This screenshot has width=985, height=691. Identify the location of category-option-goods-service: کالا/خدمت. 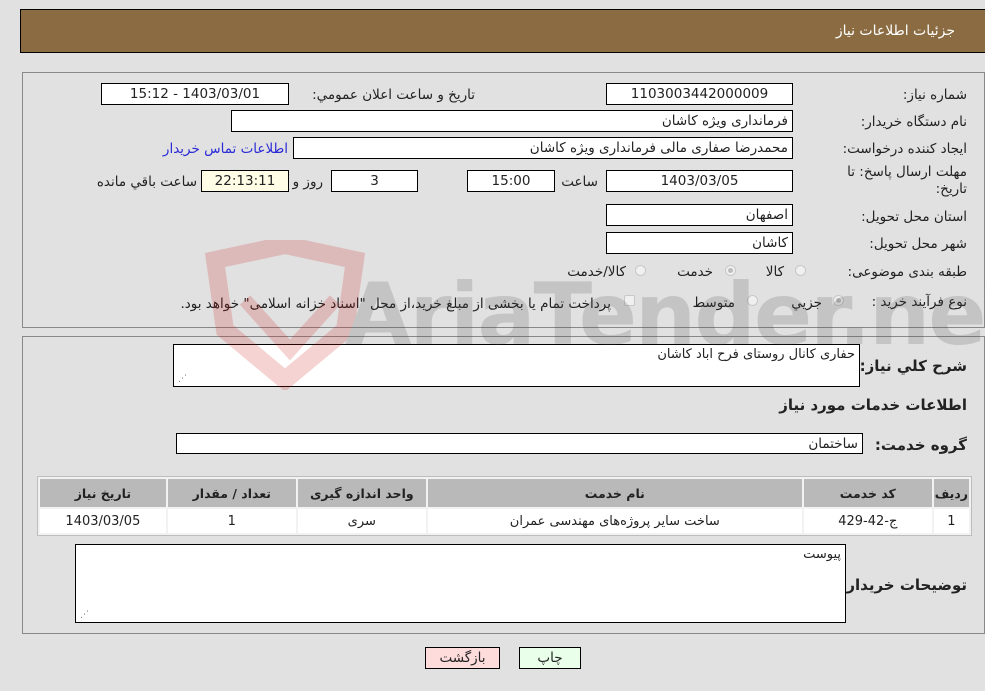
(596, 272).